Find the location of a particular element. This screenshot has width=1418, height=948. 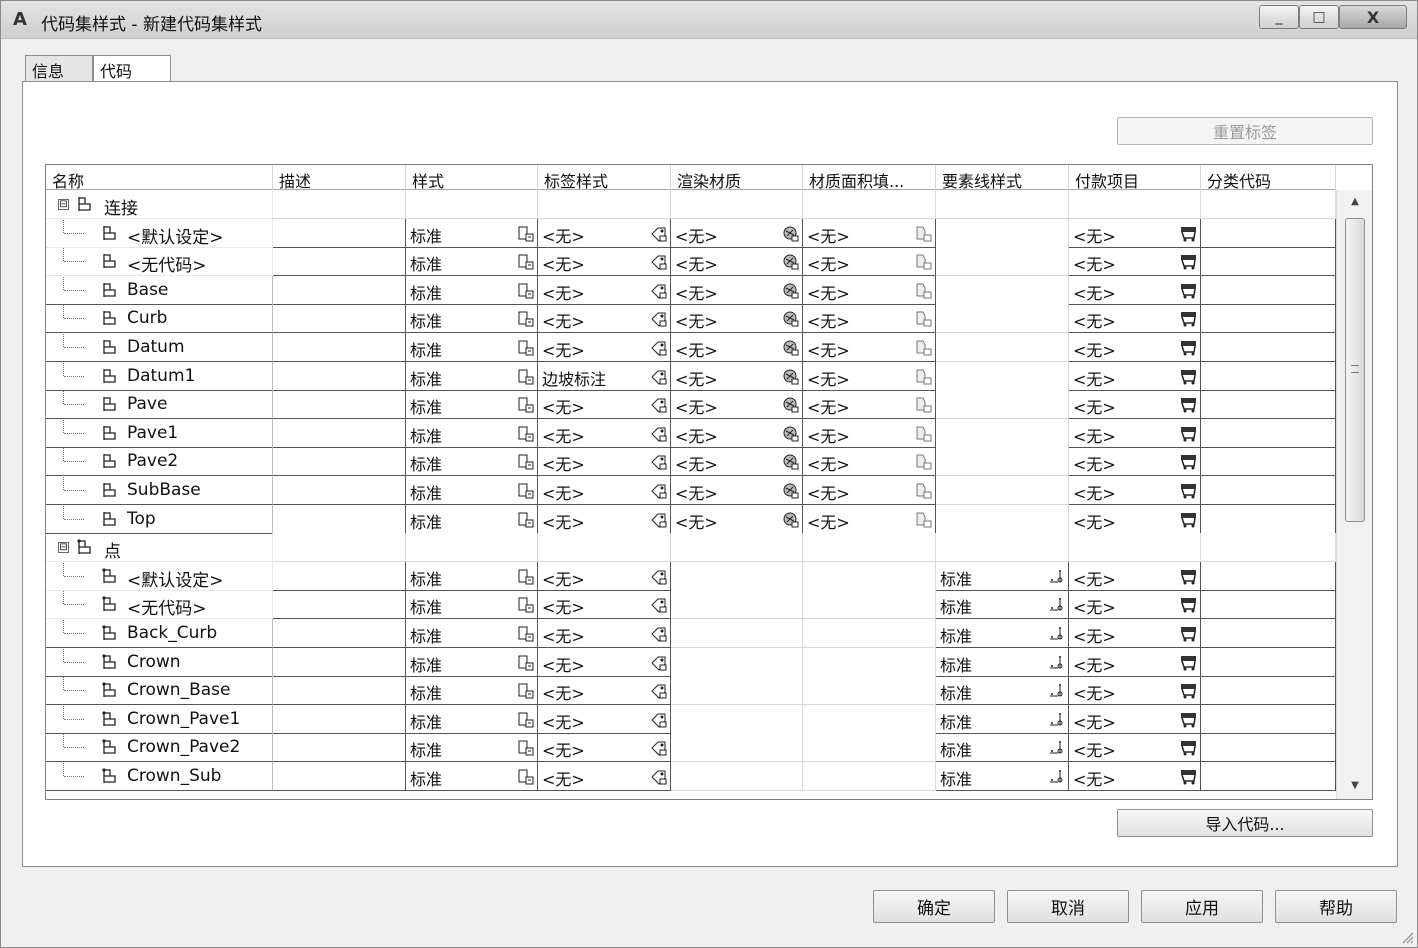

name-cell: <无代码> is located at coordinates (159, 262).